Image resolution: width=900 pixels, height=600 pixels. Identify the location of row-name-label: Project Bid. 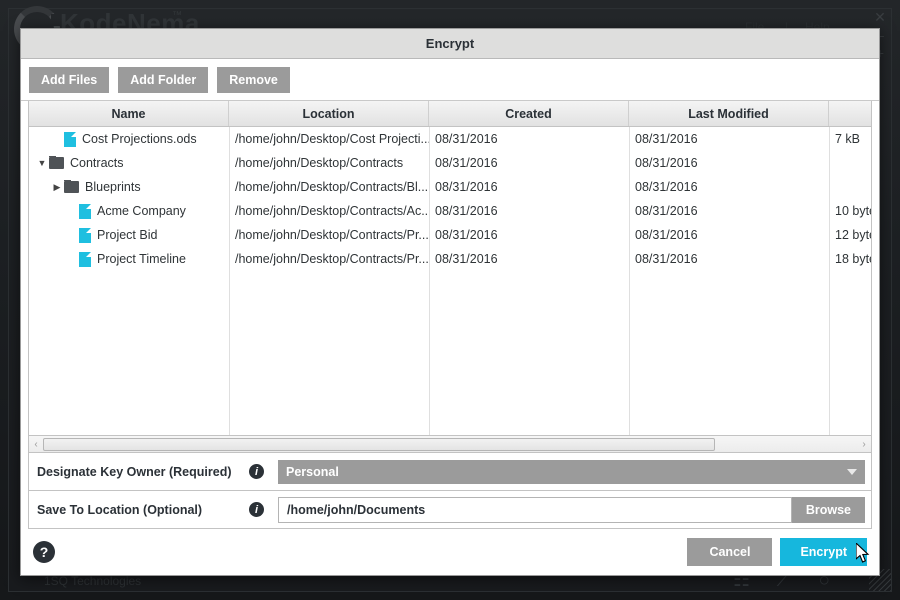
(127, 235).